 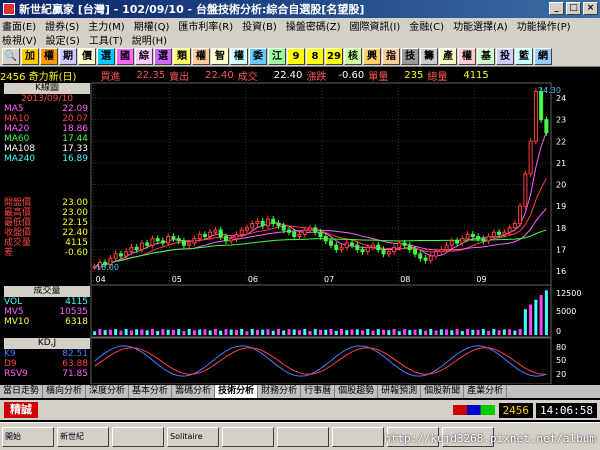 What do you see at coordinates (237, 391) in the screenshot?
I see `tab-5: 技術分析` at bounding box center [237, 391].